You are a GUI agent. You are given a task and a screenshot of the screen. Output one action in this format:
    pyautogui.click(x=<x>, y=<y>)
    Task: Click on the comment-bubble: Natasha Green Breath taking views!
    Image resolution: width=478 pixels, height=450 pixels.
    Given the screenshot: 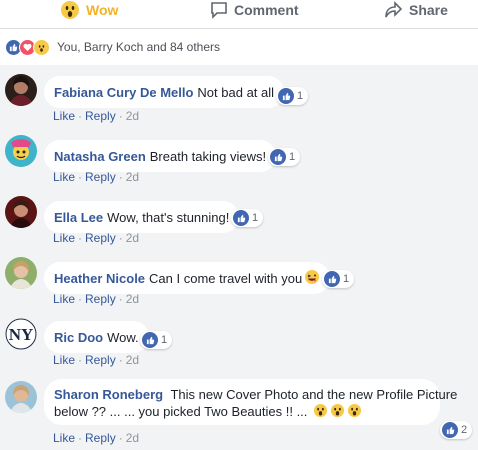 What is the action you would take?
    pyautogui.click(x=160, y=156)
    